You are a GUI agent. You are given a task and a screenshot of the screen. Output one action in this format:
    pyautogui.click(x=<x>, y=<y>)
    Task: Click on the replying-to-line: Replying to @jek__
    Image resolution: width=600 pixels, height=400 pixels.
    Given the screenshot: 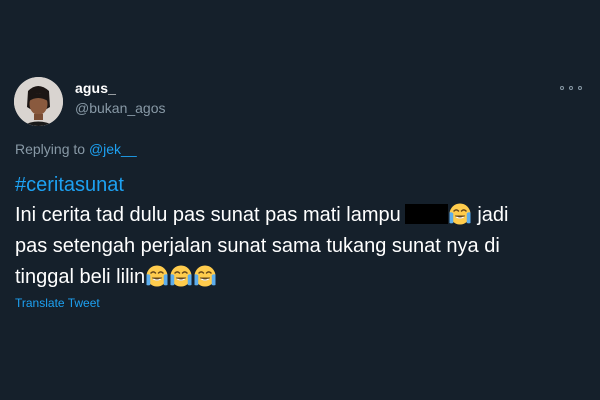 What is the action you would take?
    pyautogui.click(x=76, y=149)
    